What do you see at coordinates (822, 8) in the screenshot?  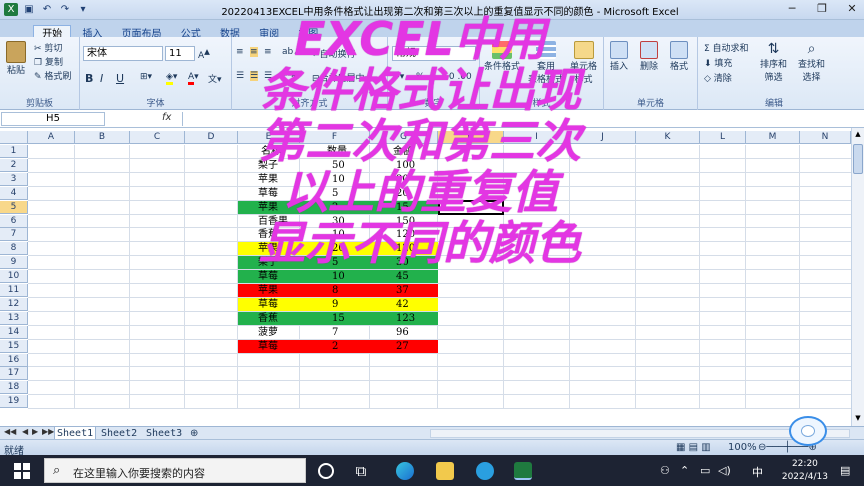 I see `maximize-button: ❐` at bounding box center [822, 8].